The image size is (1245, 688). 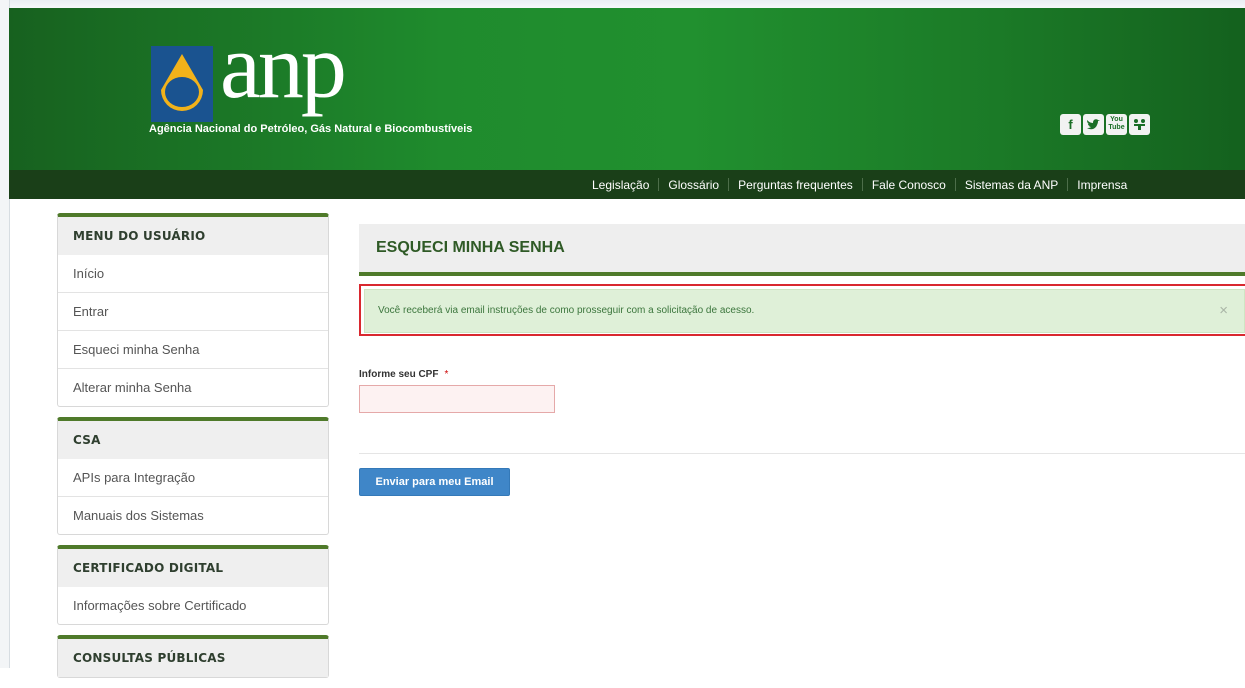 What do you see at coordinates (1116, 119) in the screenshot?
I see `youtube-label-top: You` at bounding box center [1116, 119].